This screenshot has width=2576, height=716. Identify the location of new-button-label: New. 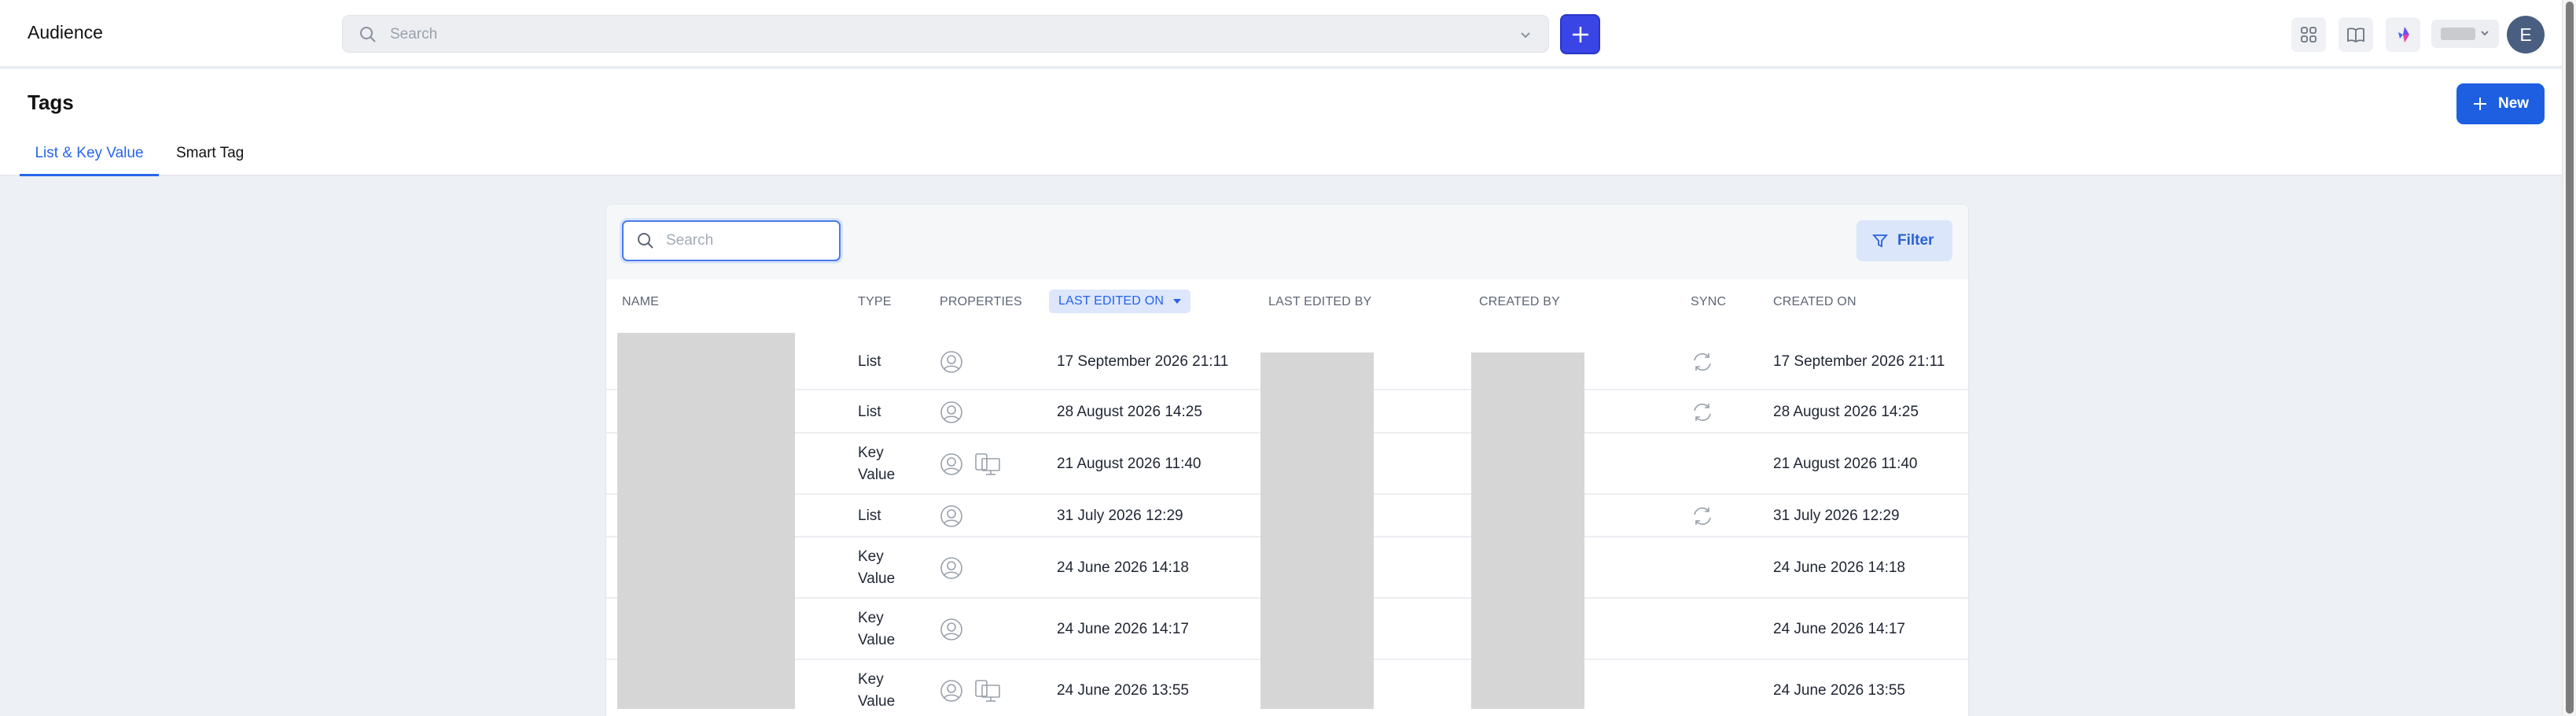
(2514, 103).